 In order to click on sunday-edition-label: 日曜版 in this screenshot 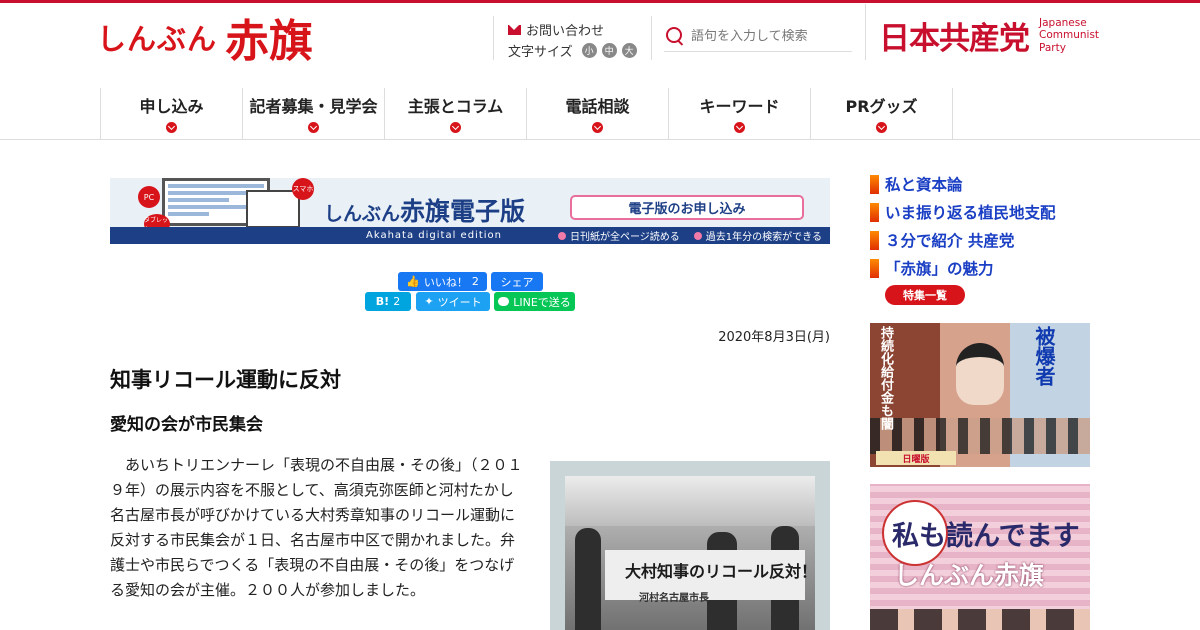, I will do `click(916, 458)`.